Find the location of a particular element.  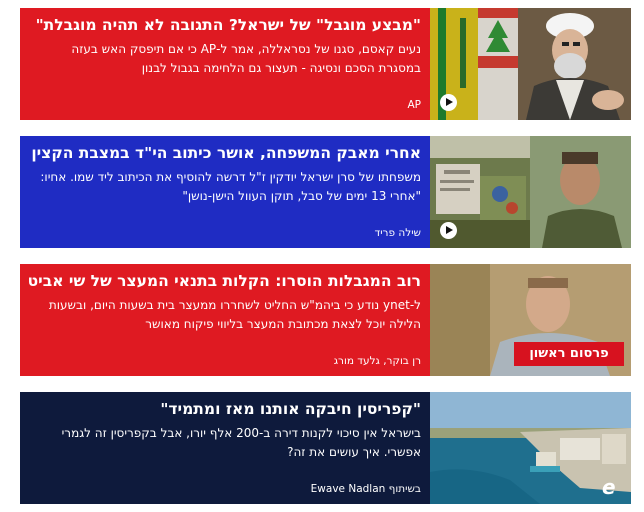

news-credit: בשיתוף Ewave Nadlan is located at coordinates (365, 489).